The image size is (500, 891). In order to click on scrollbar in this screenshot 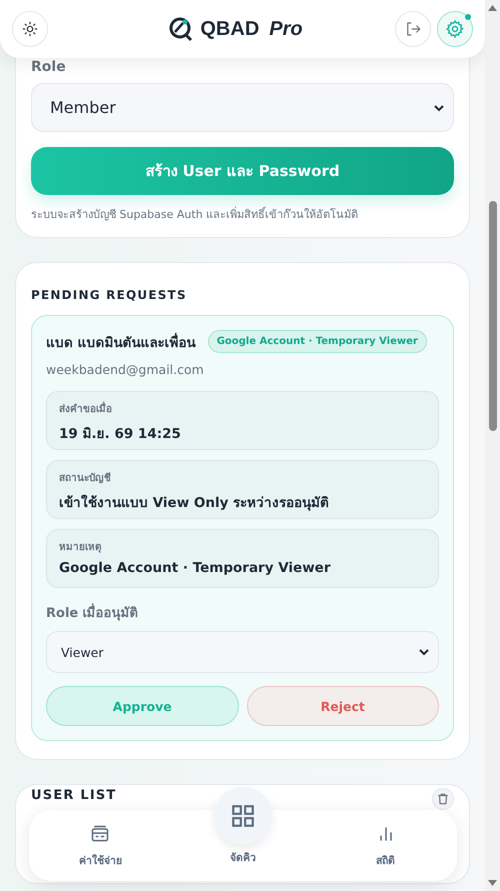, I will do `click(492, 445)`.